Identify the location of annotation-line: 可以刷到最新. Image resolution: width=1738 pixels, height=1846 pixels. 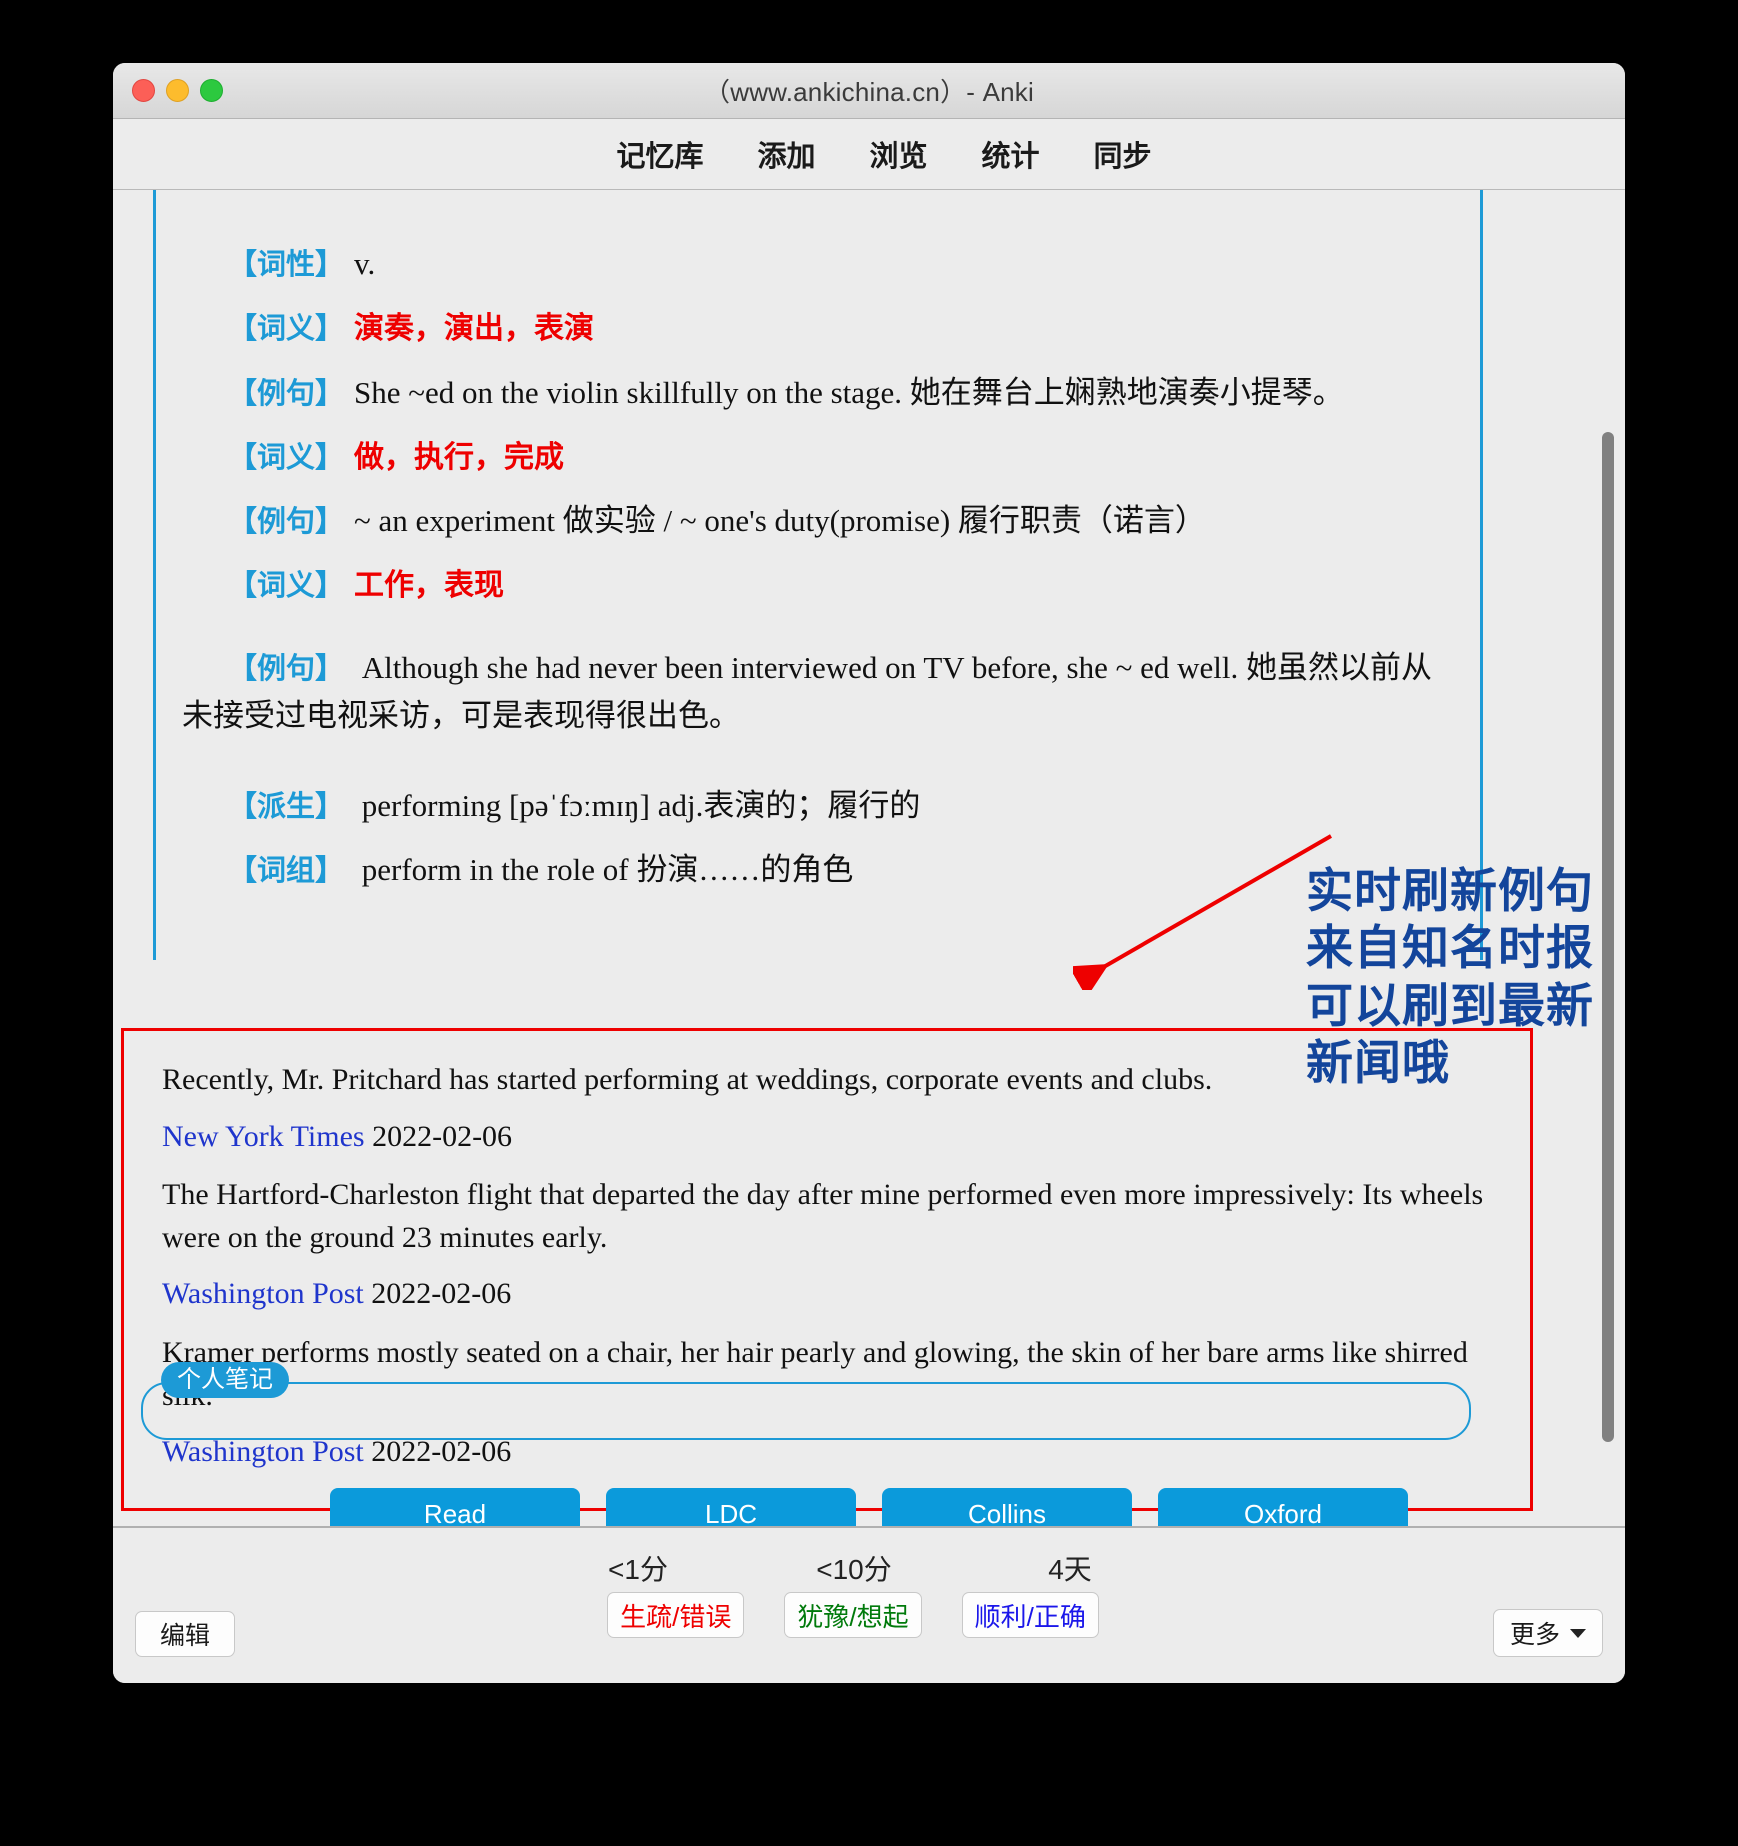
(1450, 1005).